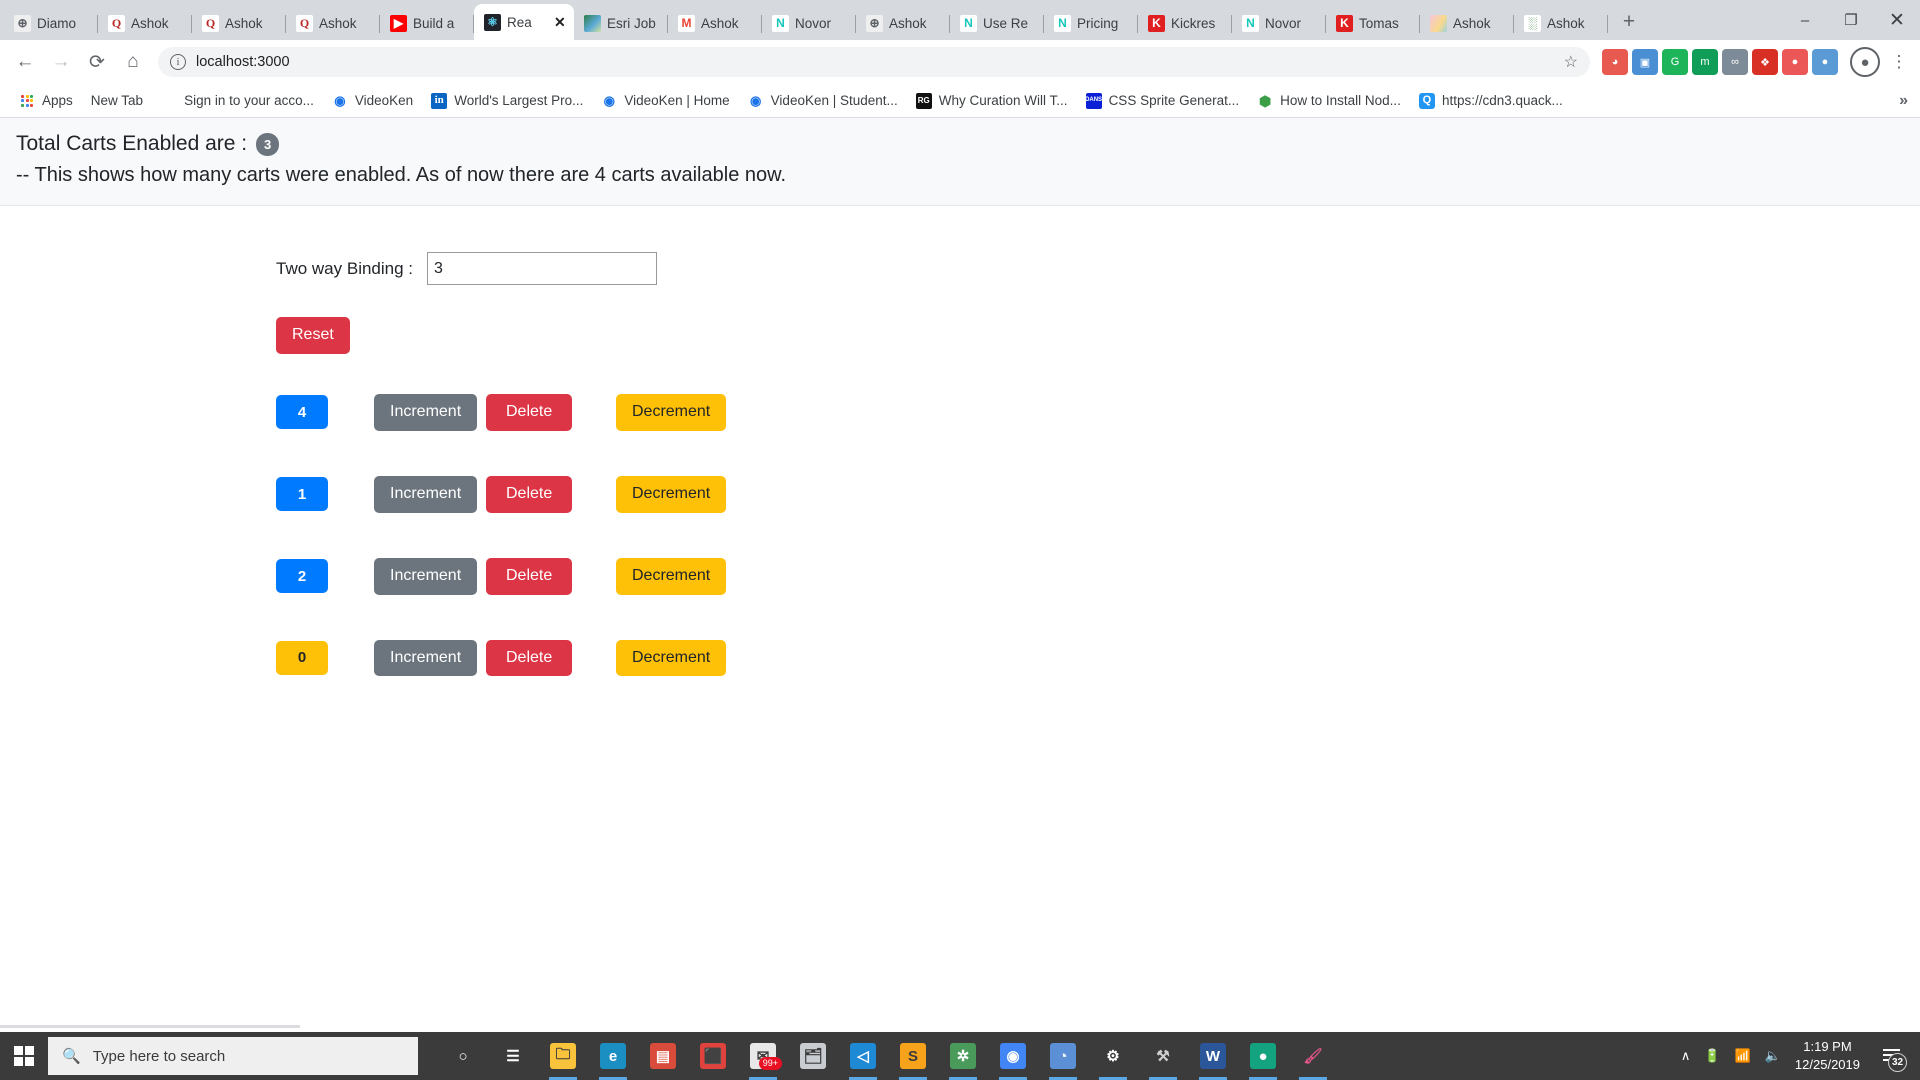 This screenshot has height=1080, width=1920. I want to click on taskbar-clock: 1:19 PM 12/25/2019, so click(1827, 1055).